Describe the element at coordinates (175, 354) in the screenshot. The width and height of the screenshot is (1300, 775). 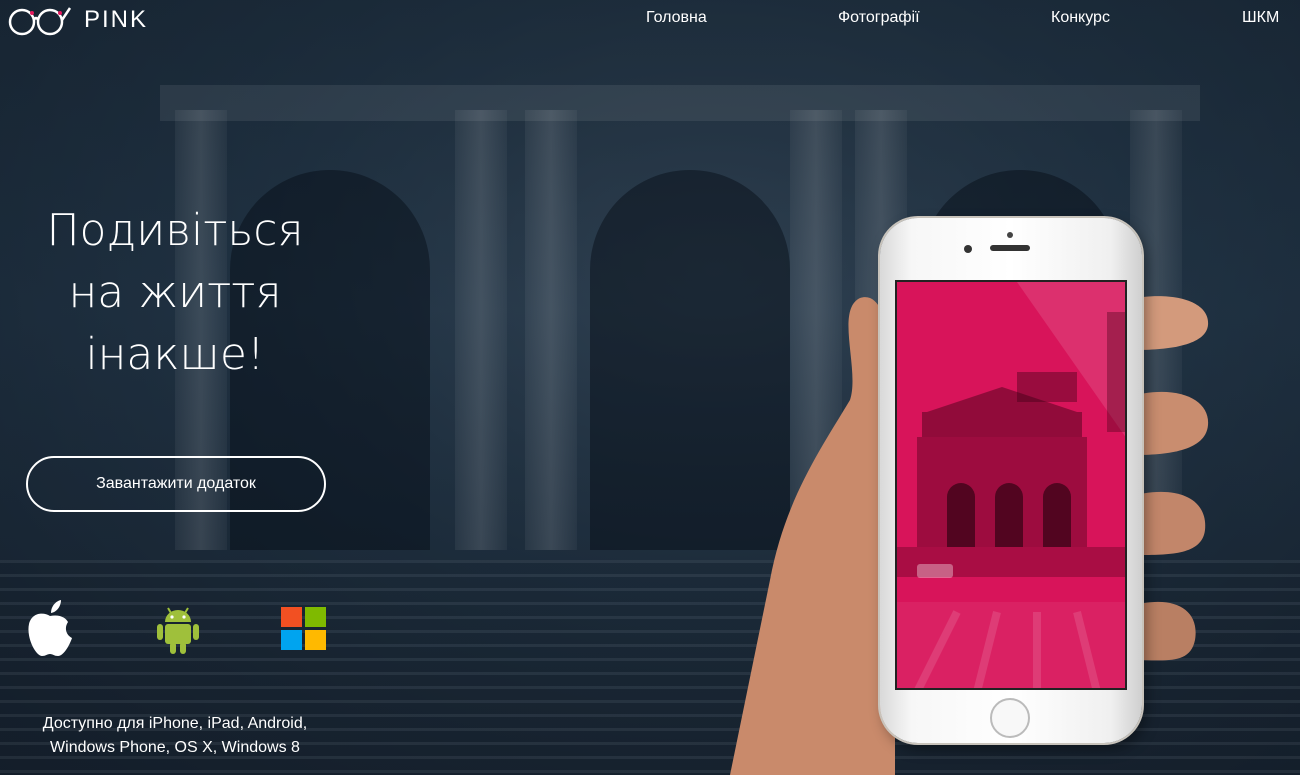
I see `hero-title-line: інакше!` at that location.